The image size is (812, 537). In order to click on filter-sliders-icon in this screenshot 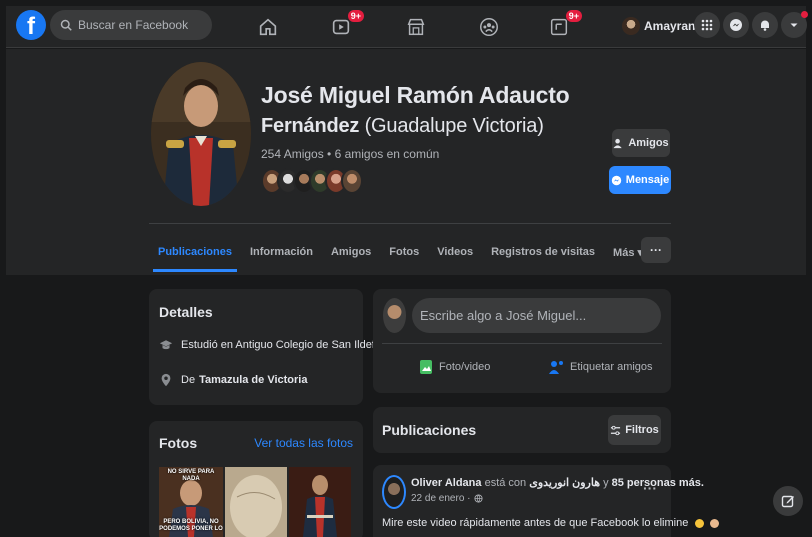, I will do `click(616, 430)`.